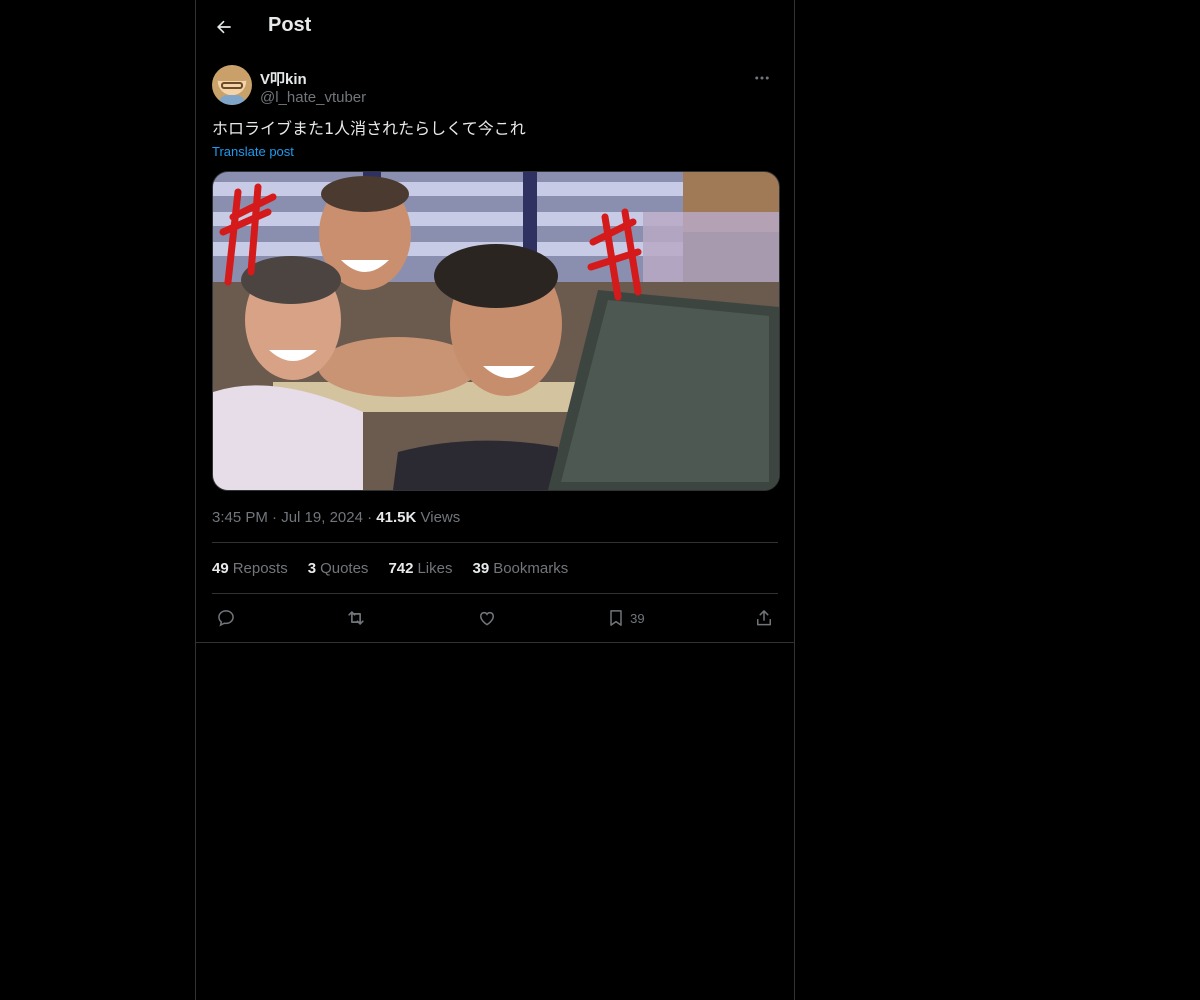  What do you see at coordinates (625, 618) in the screenshot?
I see `bookmark-button: 39` at bounding box center [625, 618].